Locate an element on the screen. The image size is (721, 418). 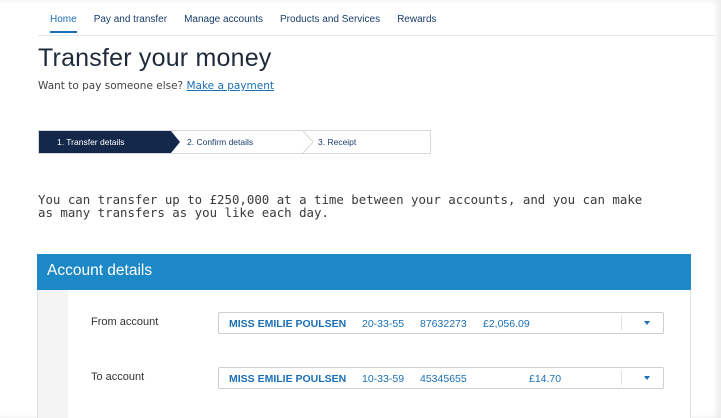
make-a-payment-link: Make a payment is located at coordinates (230, 86).